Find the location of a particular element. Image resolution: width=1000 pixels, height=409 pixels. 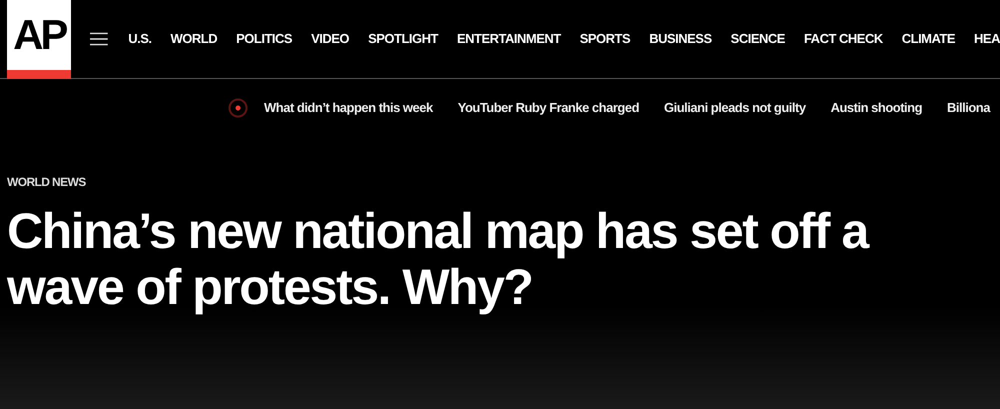

trending-link: YouTuber Ruby Franke charged is located at coordinates (549, 108).